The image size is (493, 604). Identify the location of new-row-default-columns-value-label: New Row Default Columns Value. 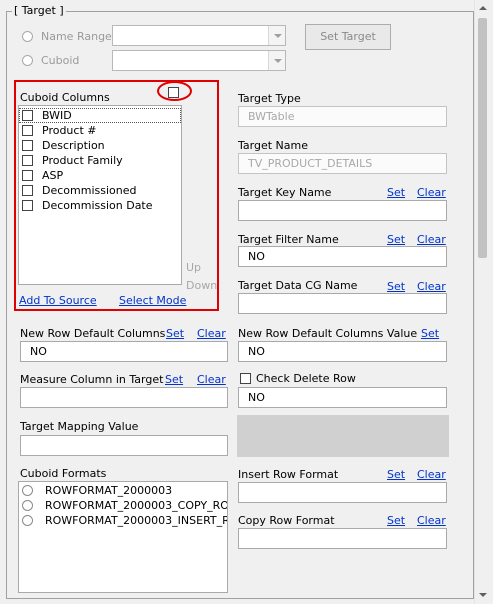
(328, 333).